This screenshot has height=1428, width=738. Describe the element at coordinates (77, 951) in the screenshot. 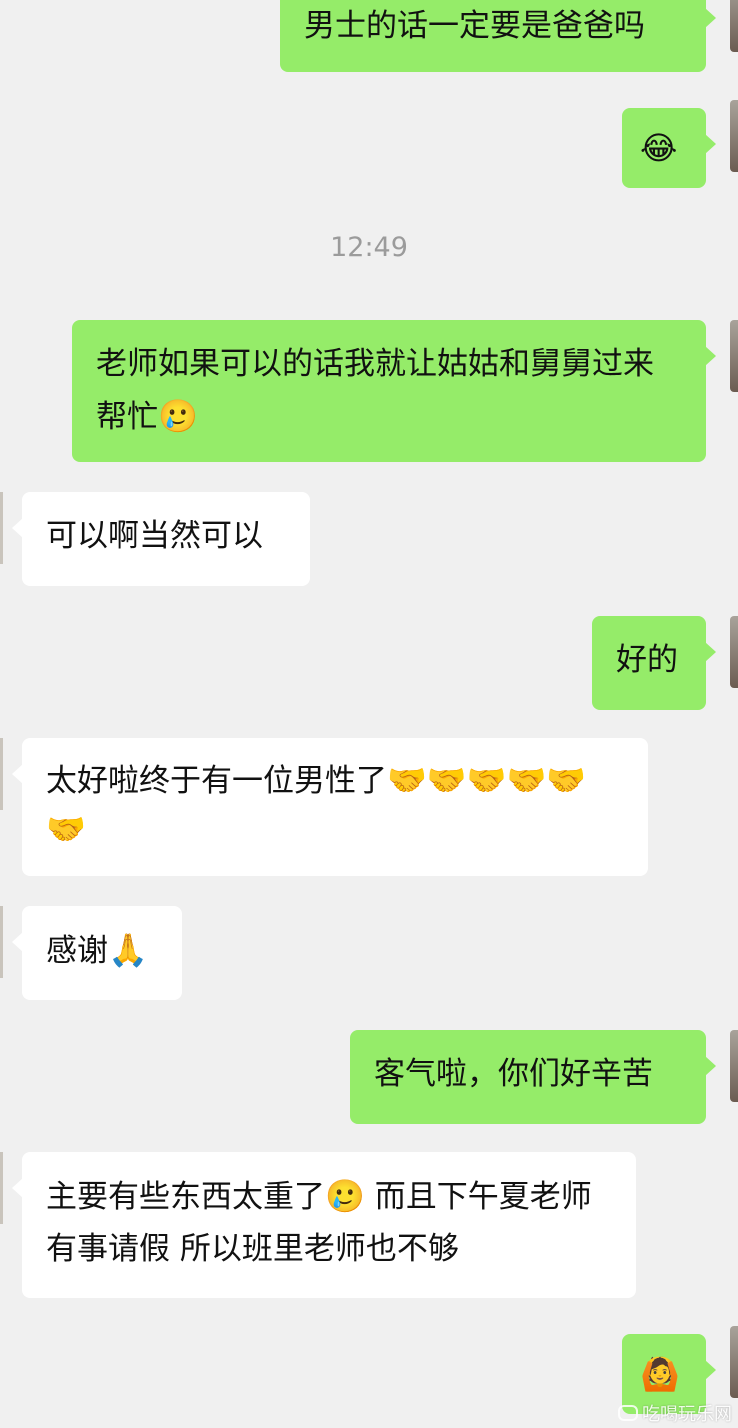

I see `message-text: 感谢` at that location.